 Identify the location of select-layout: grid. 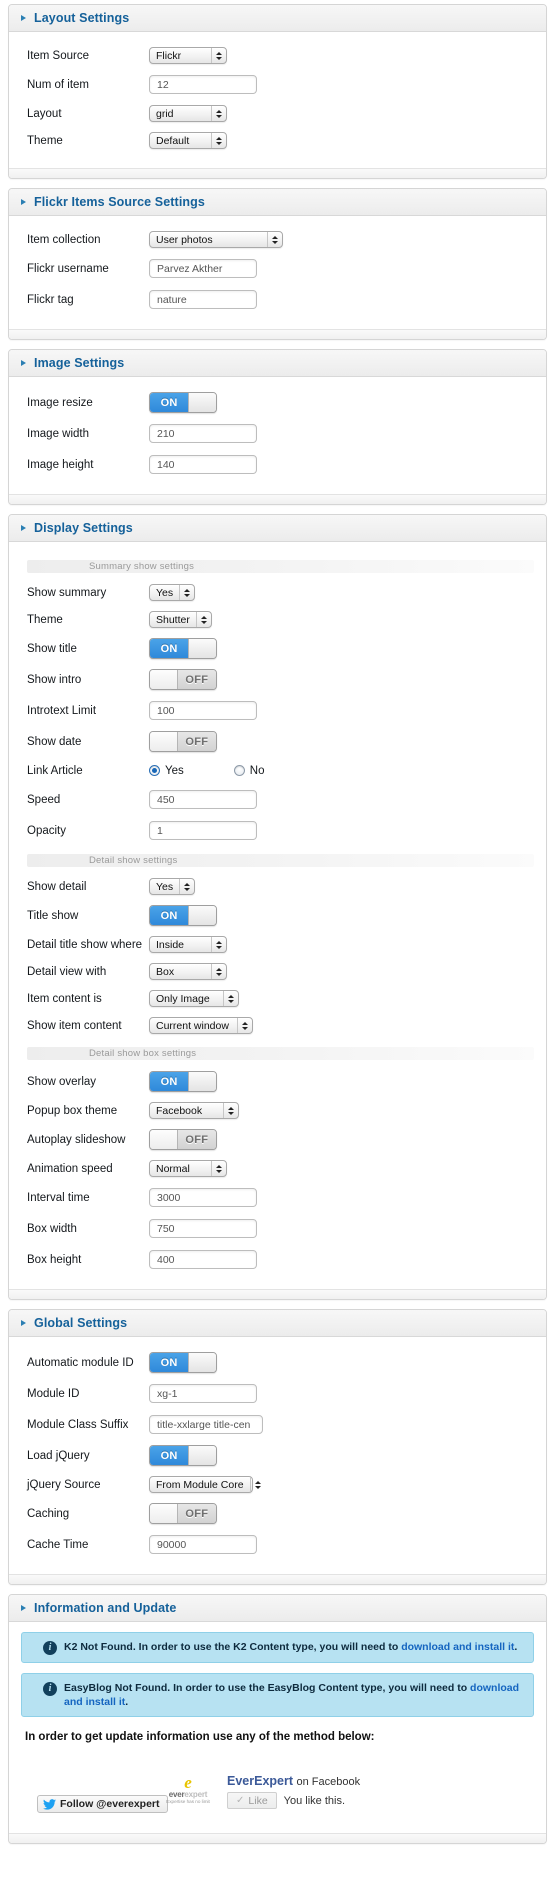
(188, 113).